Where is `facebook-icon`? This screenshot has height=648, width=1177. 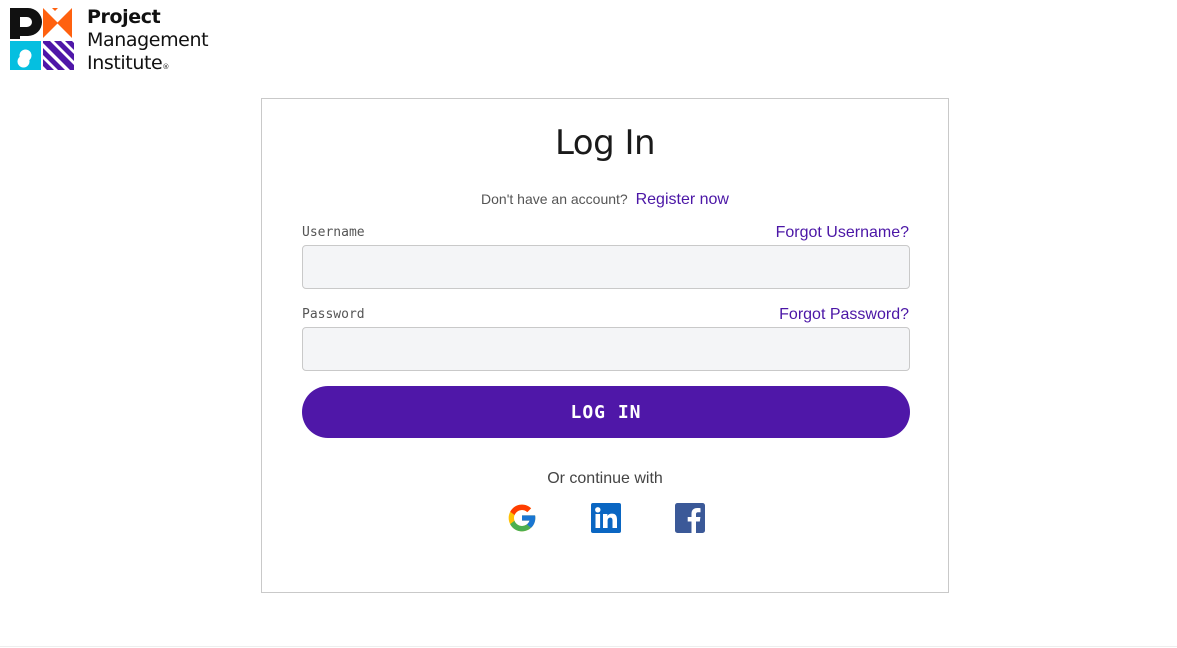
facebook-icon is located at coordinates (690, 518).